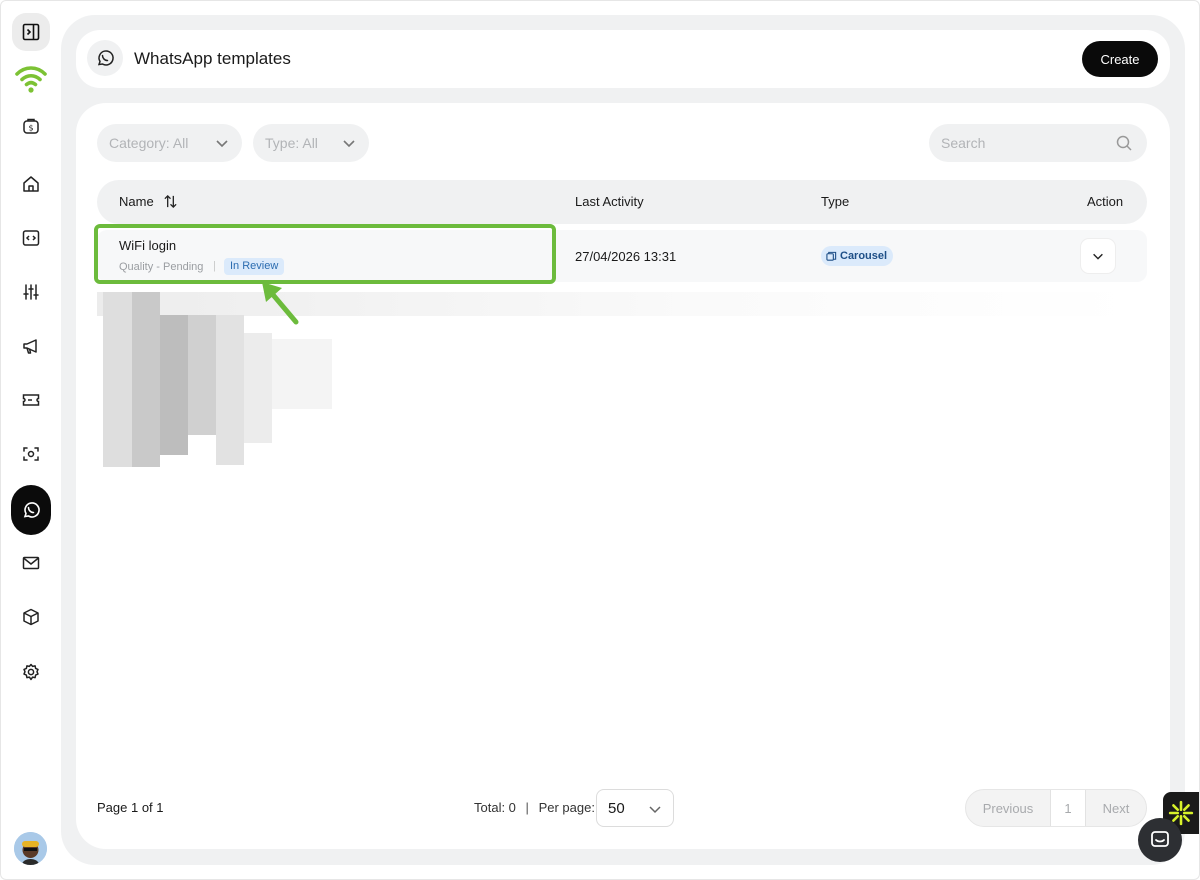 The width and height of the screenshot is (1200, 880). I want to click on action-dropdown-button, so click(1098, 256).